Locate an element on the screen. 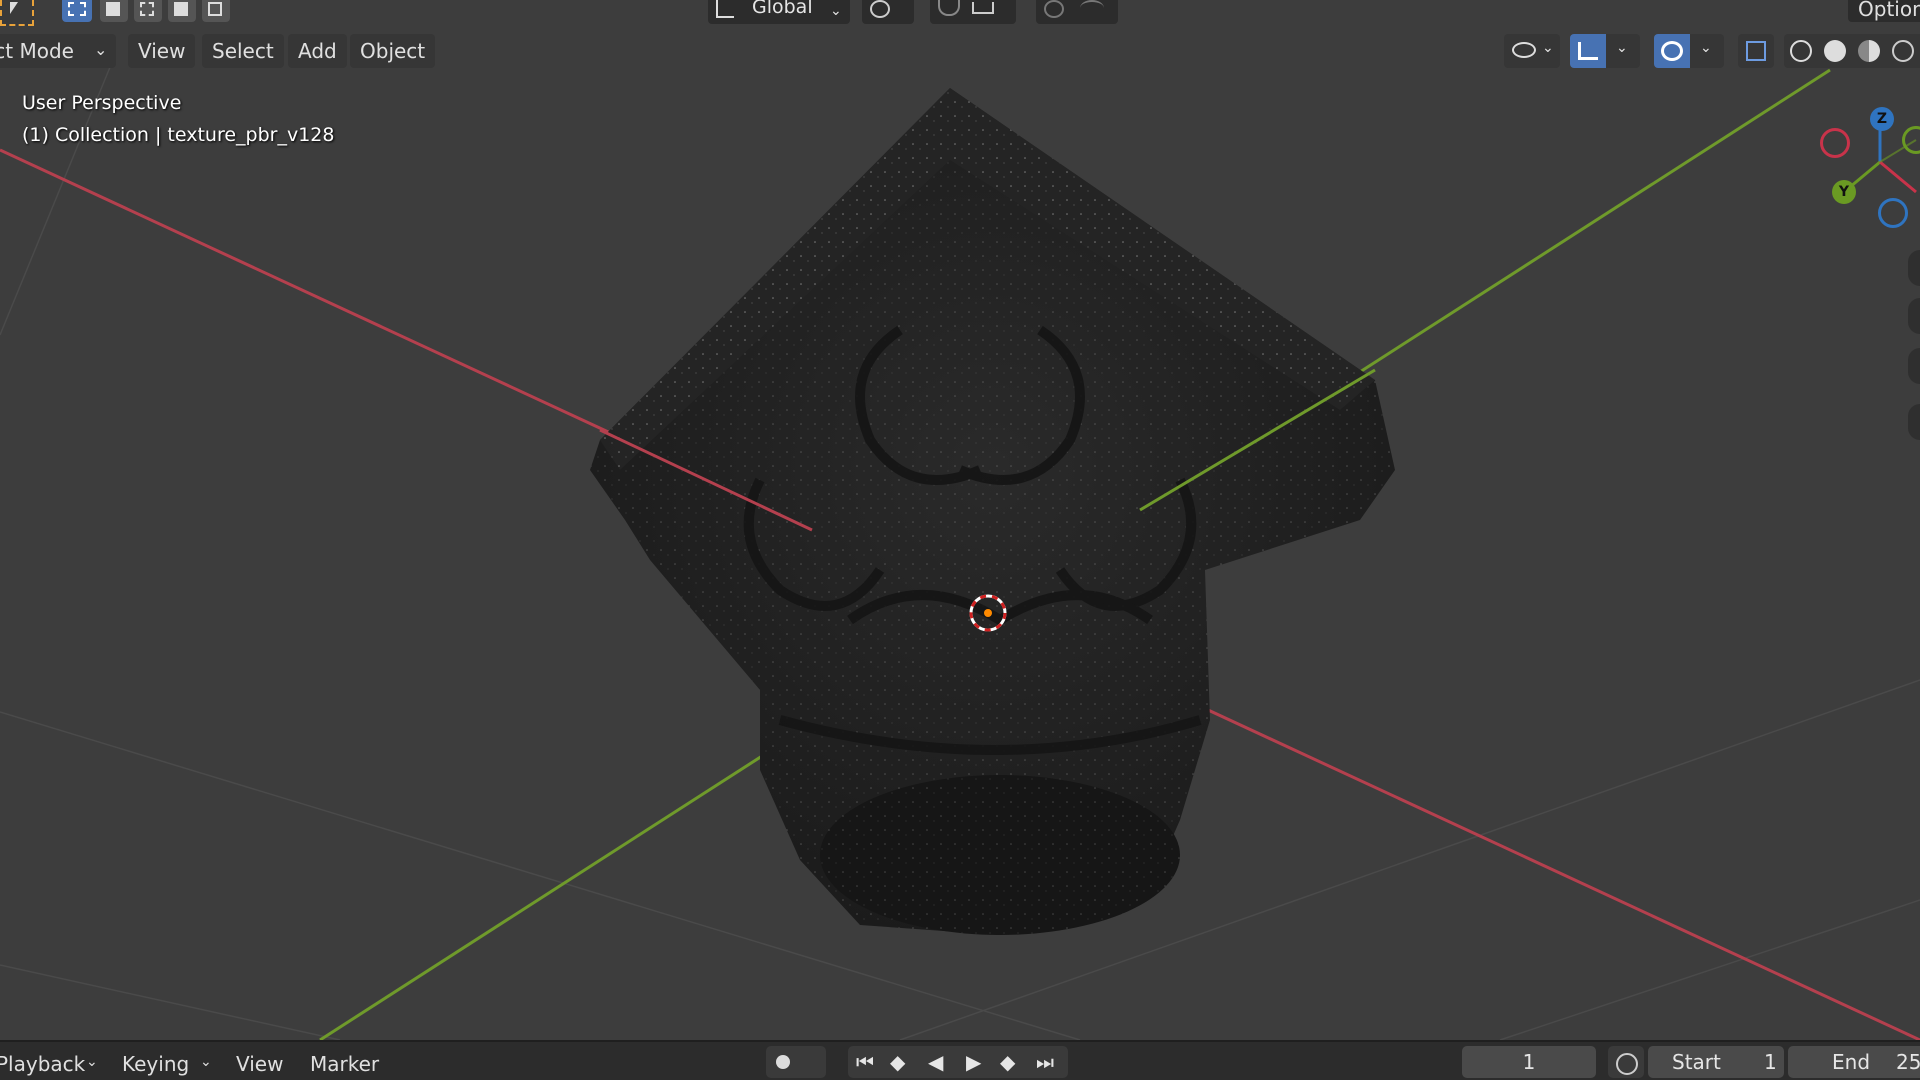  timeline-view-label: View is located at coordinates (260, 1064).